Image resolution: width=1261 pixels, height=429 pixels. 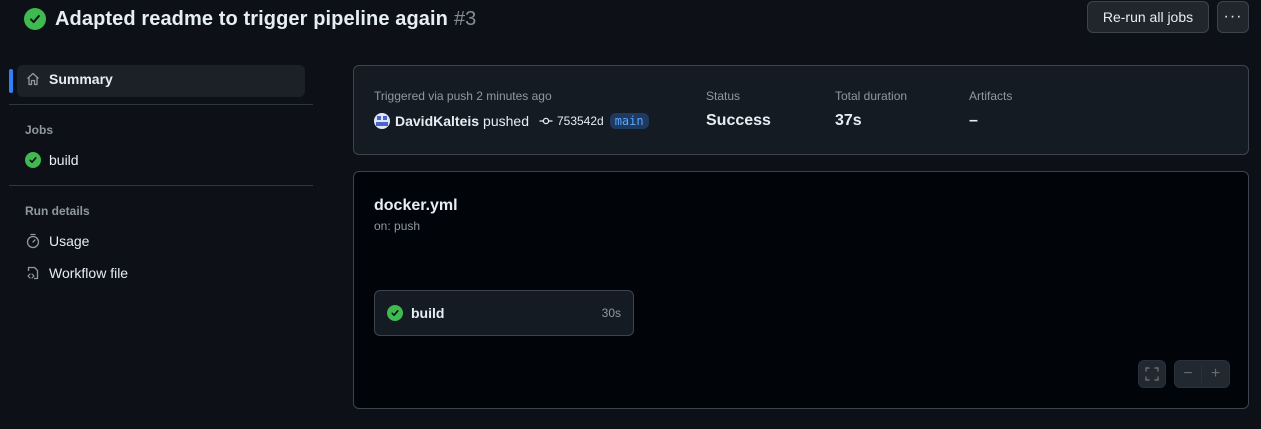 I want to click on sidebar-summary-row: Summary, so click(x=69, y=79).